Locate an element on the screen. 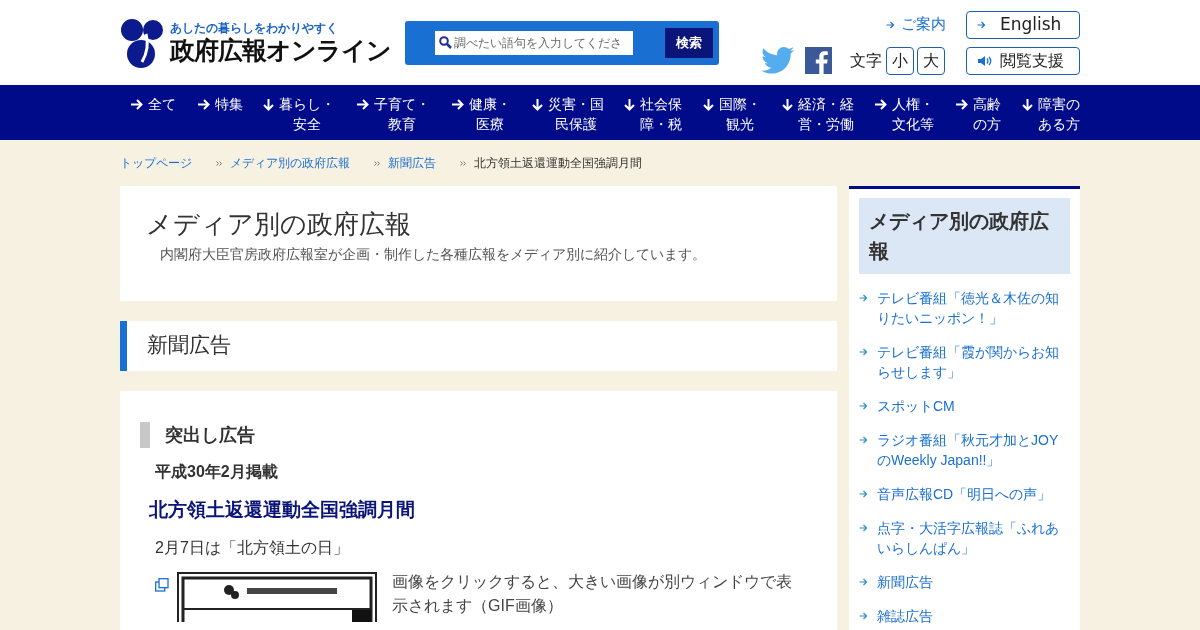 The image size is (1200, 630). section-title: 新聞広告 is located at coordinates (189, 346).